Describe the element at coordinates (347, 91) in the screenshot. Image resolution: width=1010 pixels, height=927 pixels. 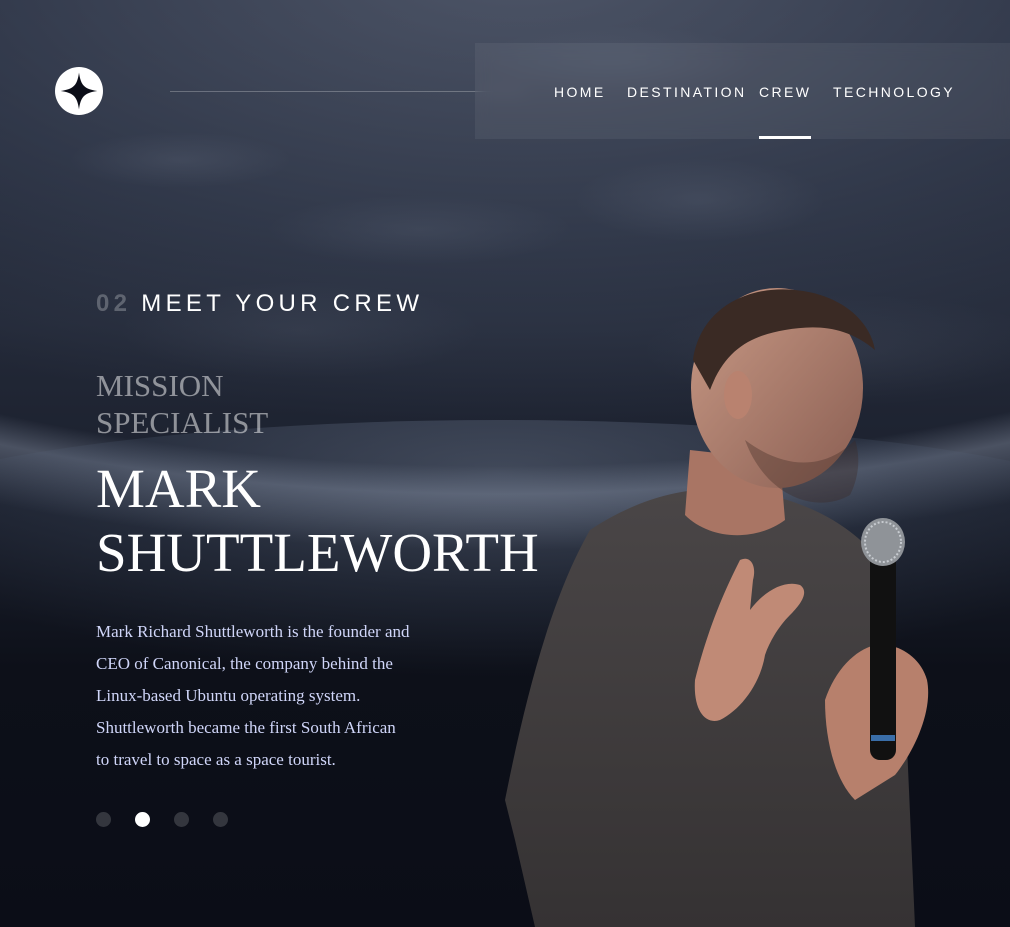
I see `header-divider` at that location.